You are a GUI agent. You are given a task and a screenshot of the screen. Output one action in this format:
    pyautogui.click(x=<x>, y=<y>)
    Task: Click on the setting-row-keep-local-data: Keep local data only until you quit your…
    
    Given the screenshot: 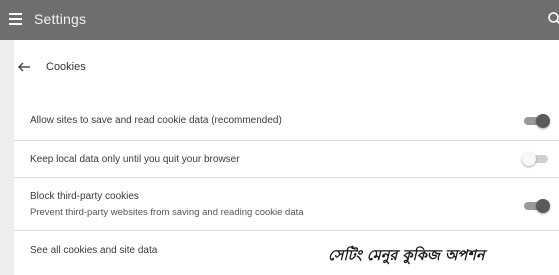 What is the action you would take?
    pyautogui.click(x=286, y=158)
    